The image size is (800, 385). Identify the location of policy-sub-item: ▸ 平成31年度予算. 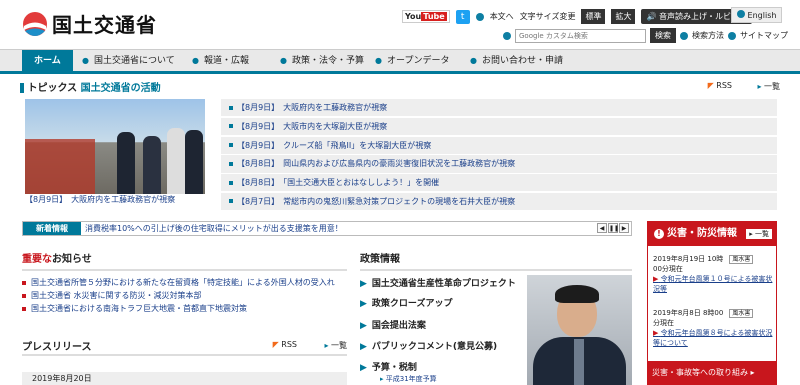
(408, 379).